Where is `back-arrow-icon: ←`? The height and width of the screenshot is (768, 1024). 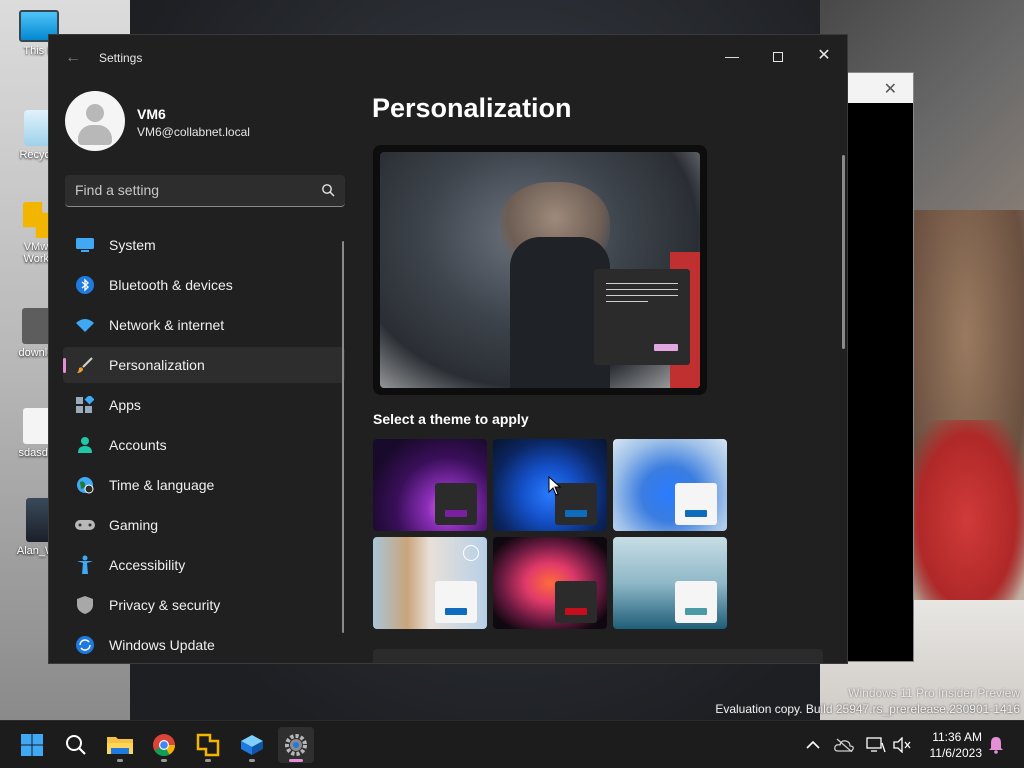 back-arrow-icon: ← is located at coordinates (73, 58).